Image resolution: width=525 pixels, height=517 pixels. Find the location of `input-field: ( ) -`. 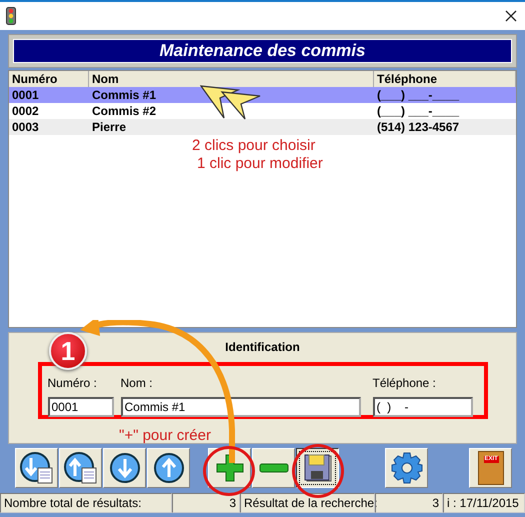

input-field: ( ) - is located at coordinates (422, 407).